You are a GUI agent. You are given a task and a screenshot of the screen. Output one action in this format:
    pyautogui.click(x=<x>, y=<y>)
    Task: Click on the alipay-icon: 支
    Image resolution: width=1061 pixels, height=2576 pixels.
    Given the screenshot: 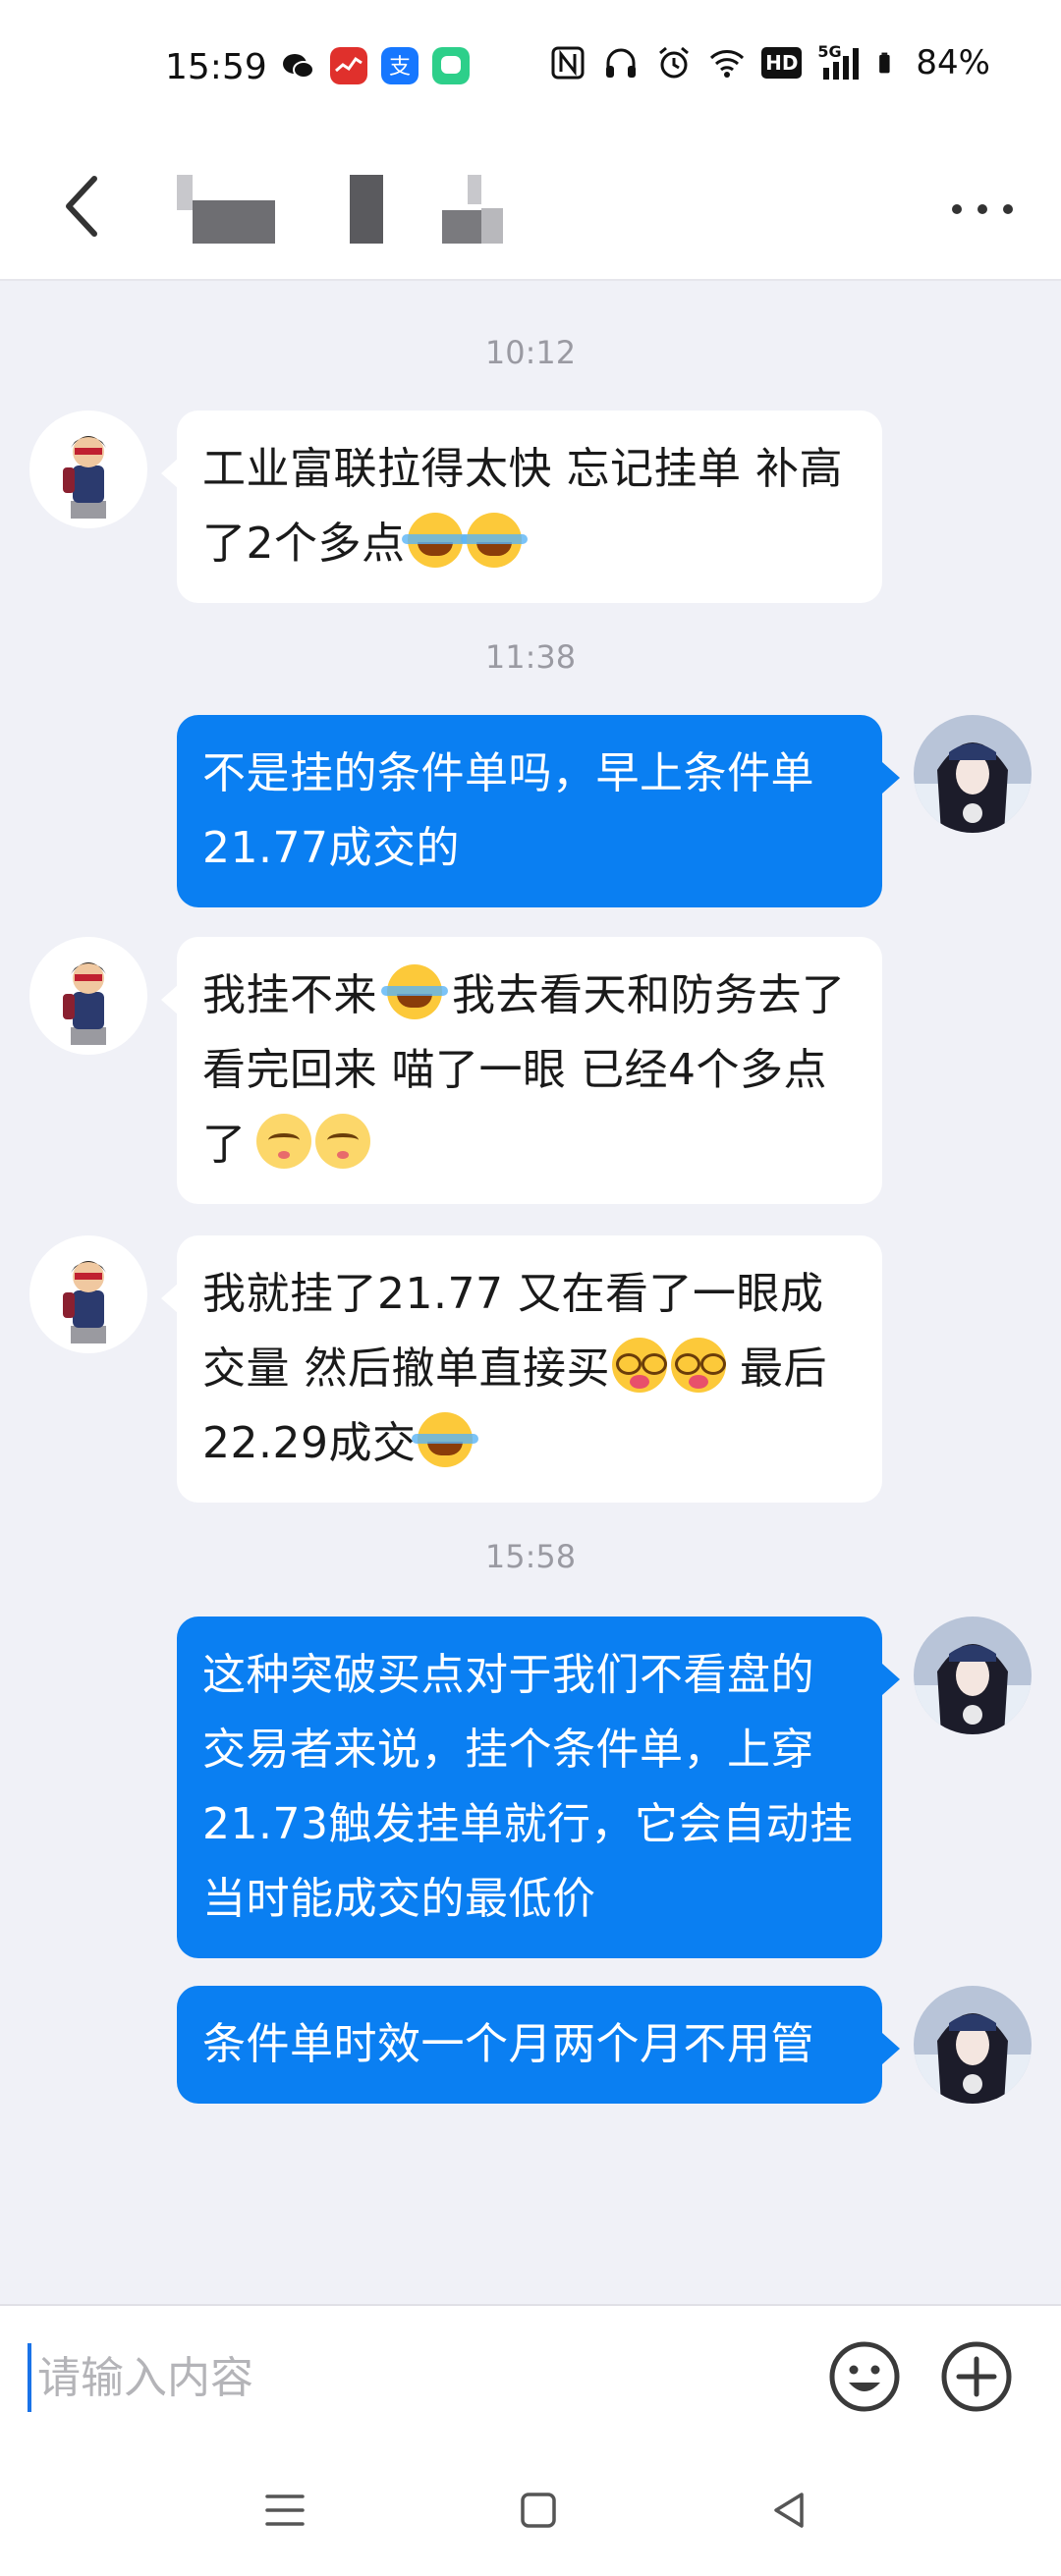 What is the action you would take?
    pyautogui.click(x=400, y=65)
    